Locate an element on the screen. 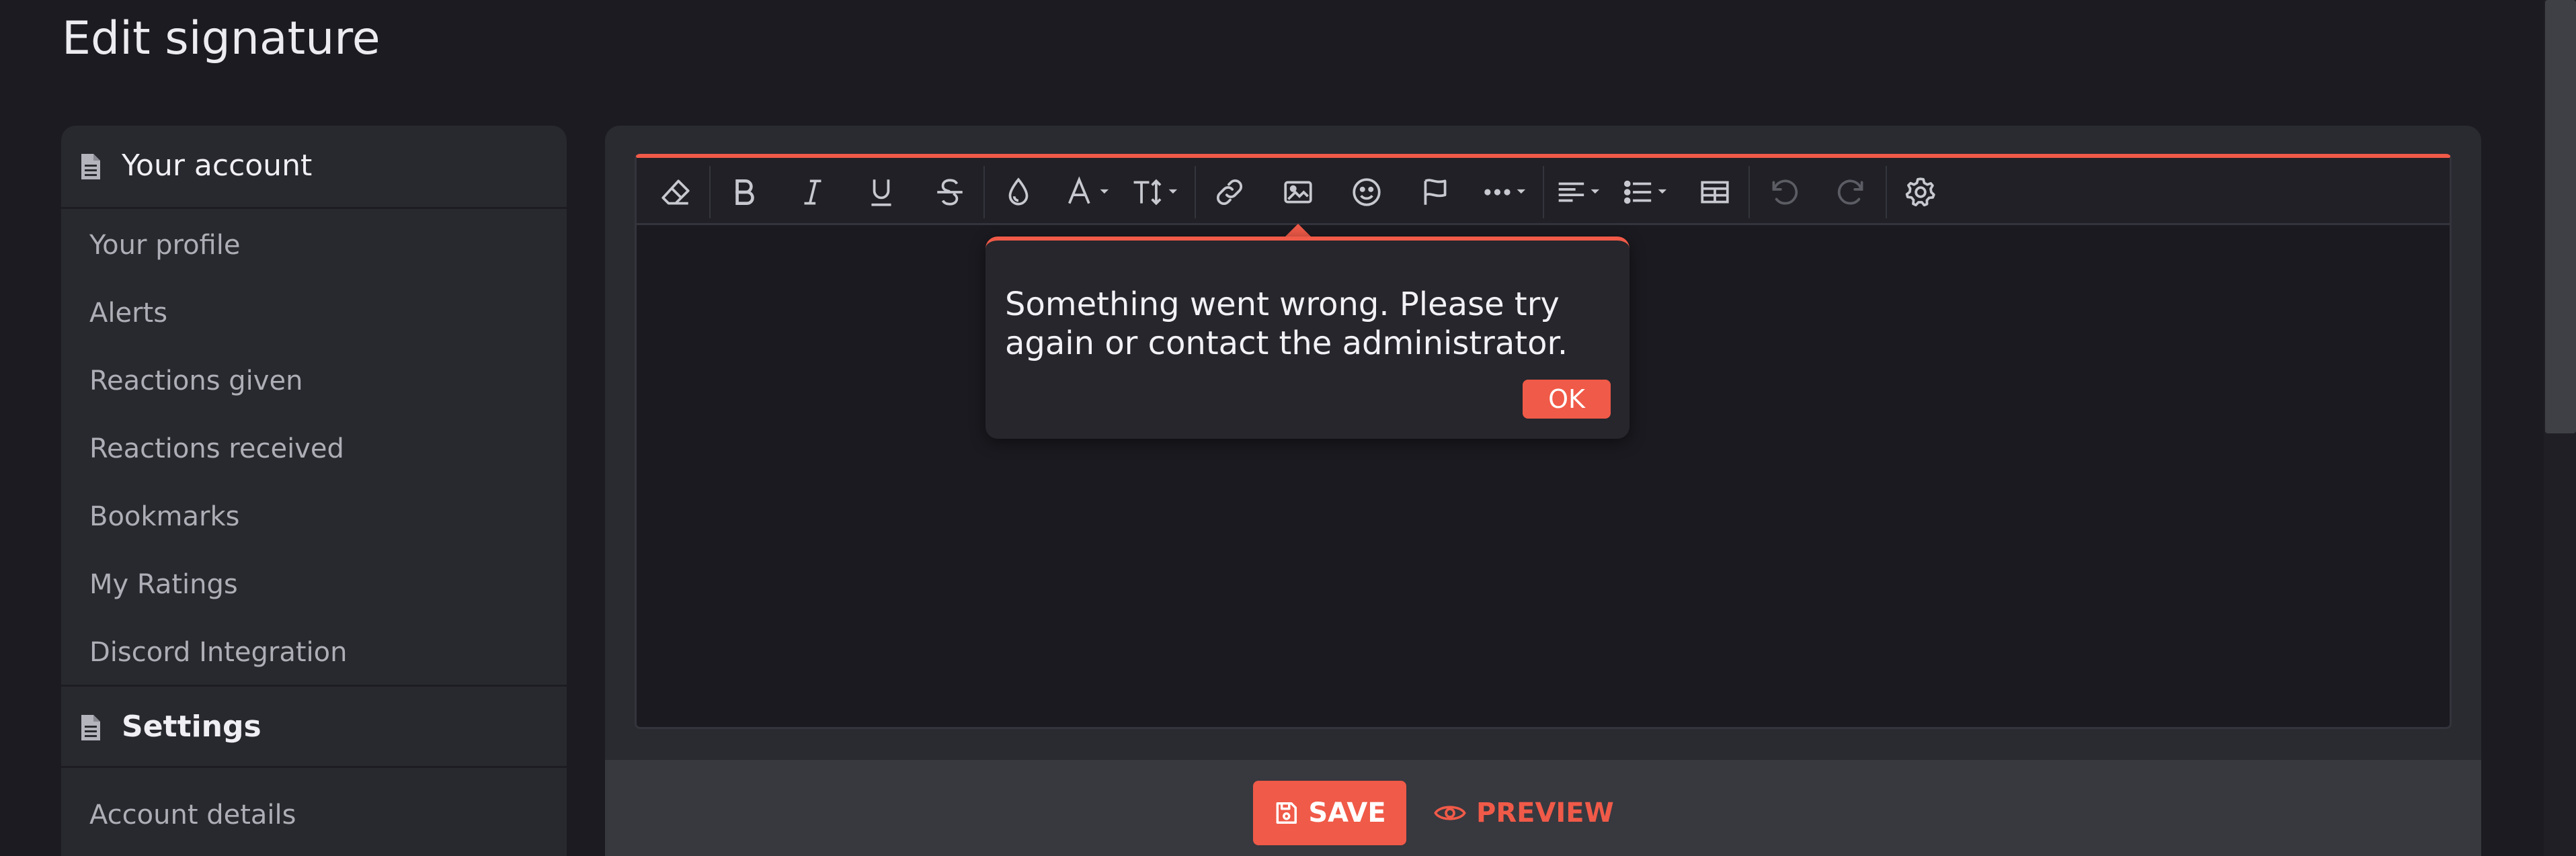 This screenshot has width=2576, height=856. eye-icon is located at coordinates (1450, 813).